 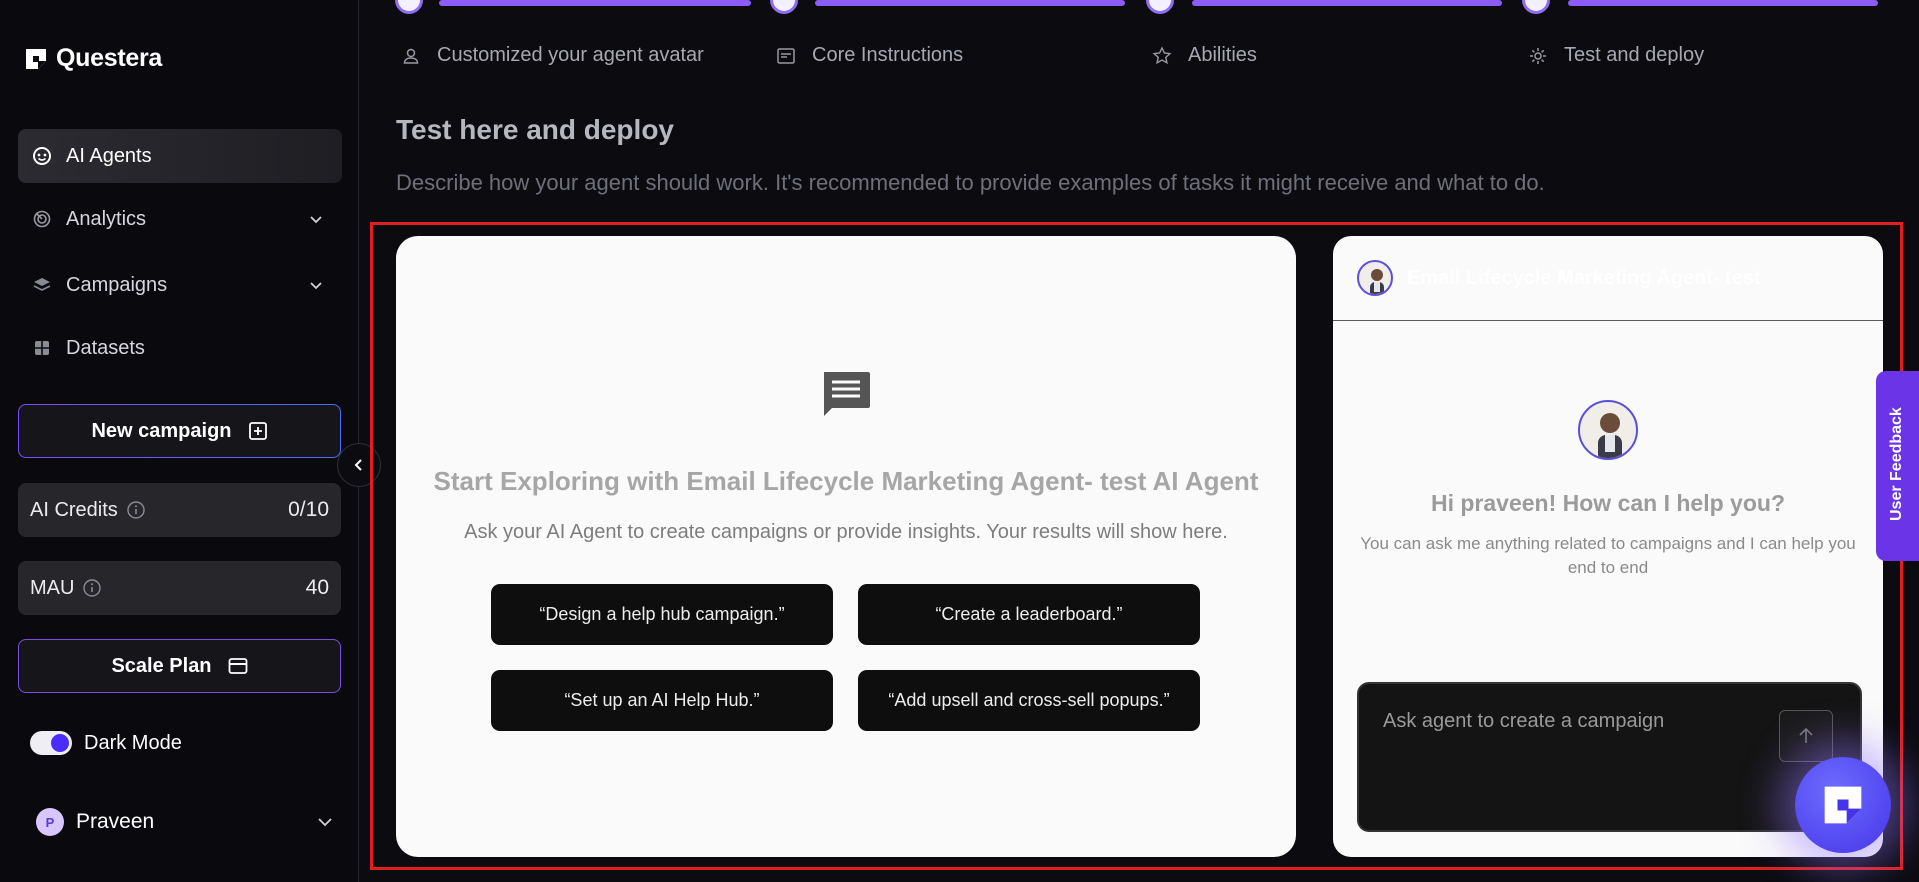 I want to click on dark-mode-label: Dark Mode, so click(x=133, y=742).